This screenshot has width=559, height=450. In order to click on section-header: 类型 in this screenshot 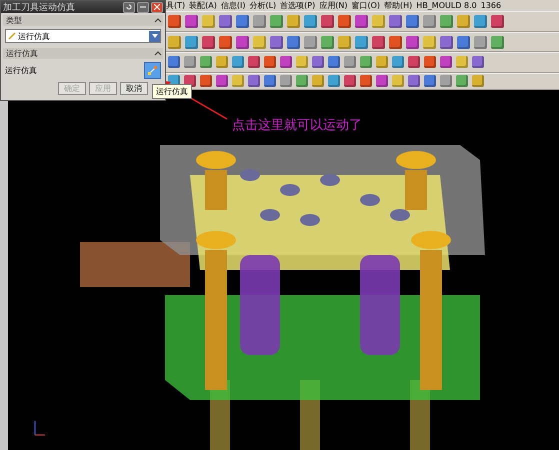, I will do `click(83, 20)`.